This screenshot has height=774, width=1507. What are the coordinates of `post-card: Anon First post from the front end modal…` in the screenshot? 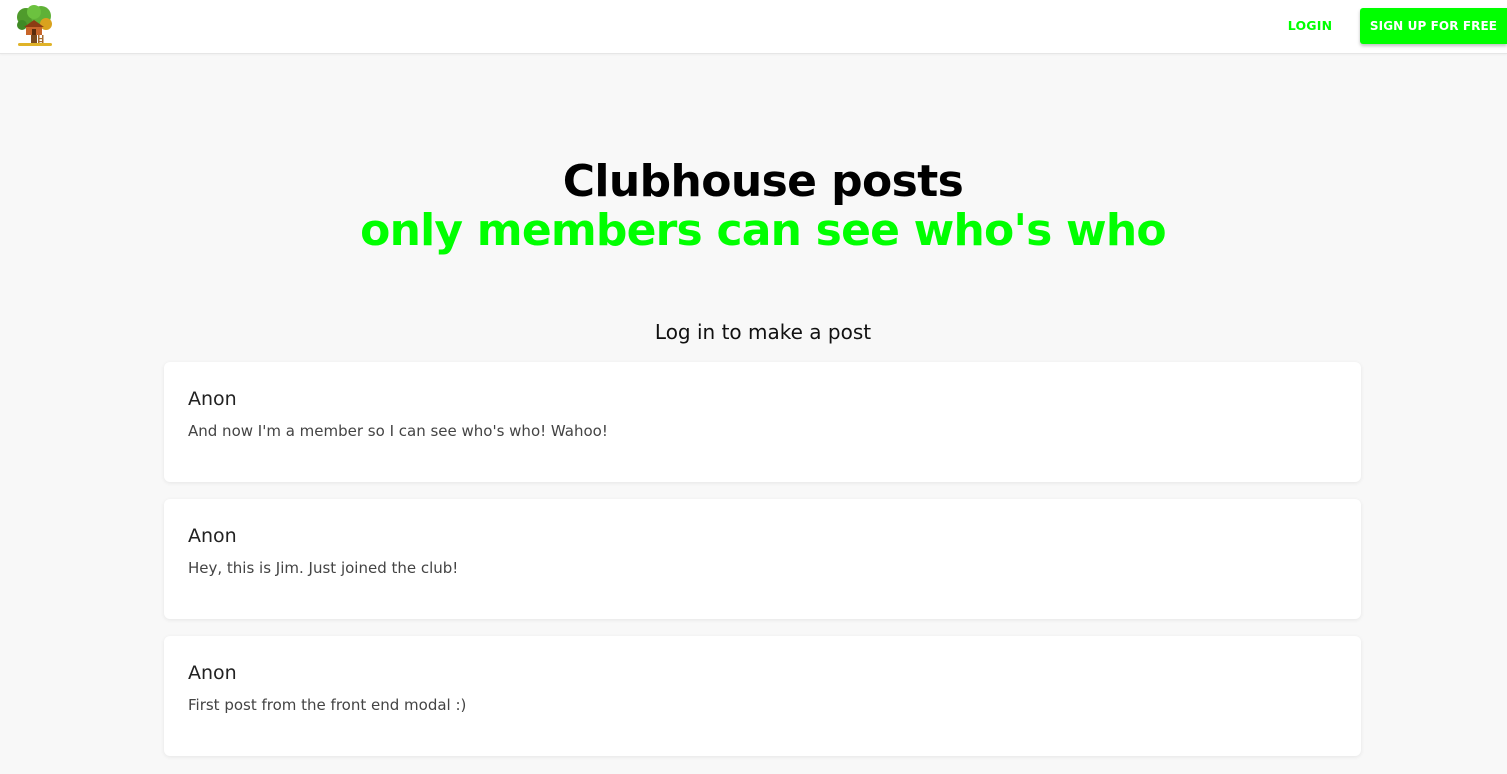 It's located at (762, 696).